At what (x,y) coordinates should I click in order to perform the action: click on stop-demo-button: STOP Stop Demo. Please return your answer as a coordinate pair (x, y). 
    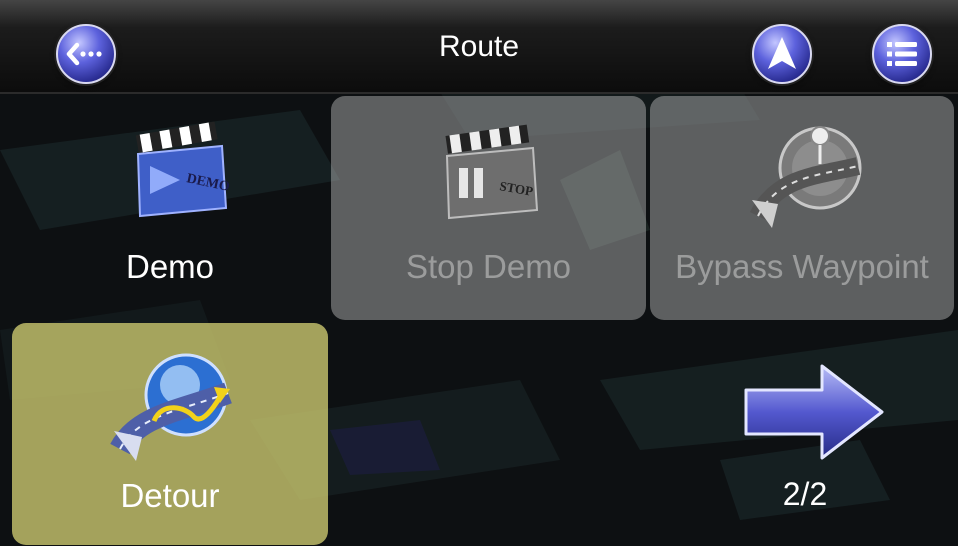
    Looking at the image, I should click on (488, 208).